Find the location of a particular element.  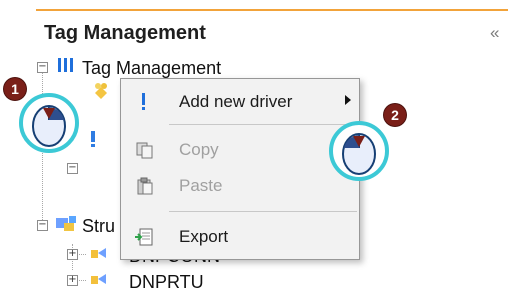

mouse-right-click-icon is located at coordinates (49, 123).